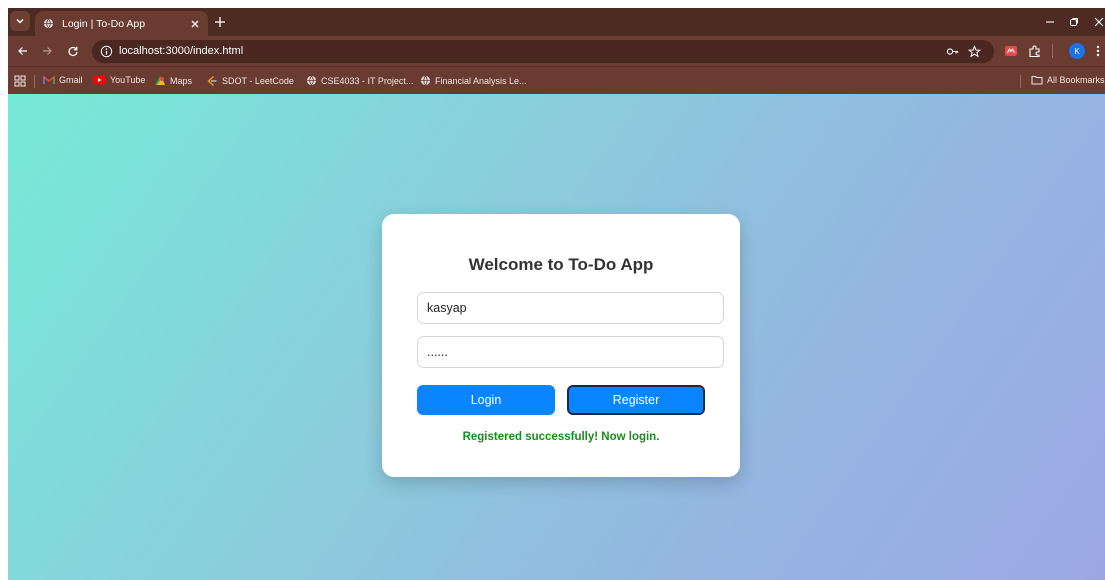 This screenshot has width=1105, height=580. Describe the element at coordinates (73, 51) in the screenshot. I see `reload-icon` at that location.